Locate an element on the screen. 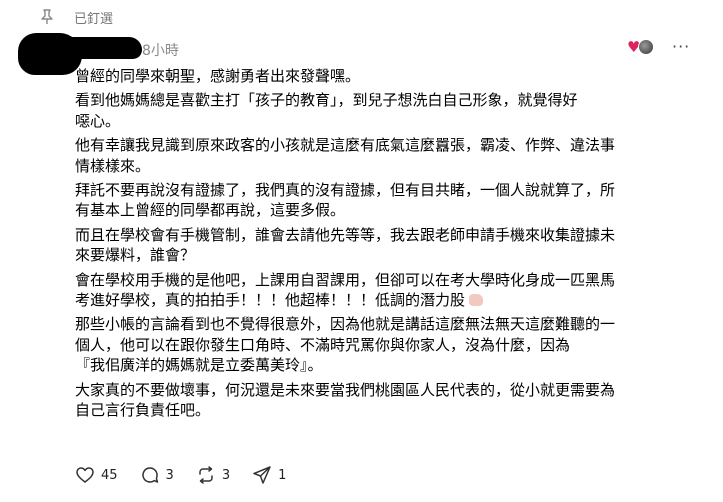 This screenshot has height=502, width=723. pinned-label: 已釘選 is located at coordinates (94, 19).